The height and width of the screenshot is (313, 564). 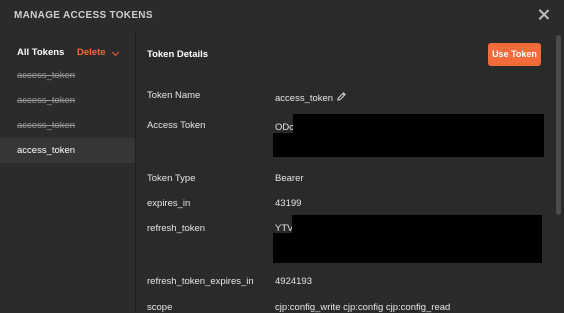 I want to click on pencil-icon, so click(x=341, y=96).